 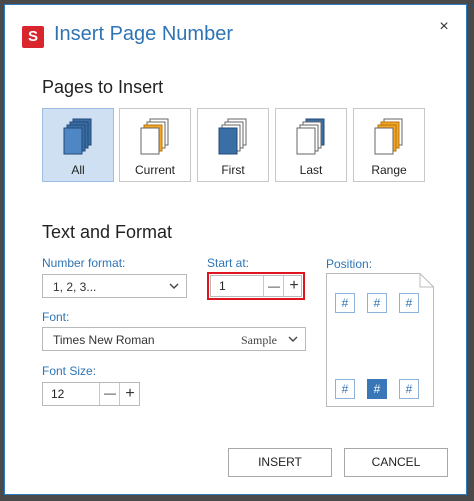 I want to click on start-at-label: Start at:, so click(x=228, y=263).